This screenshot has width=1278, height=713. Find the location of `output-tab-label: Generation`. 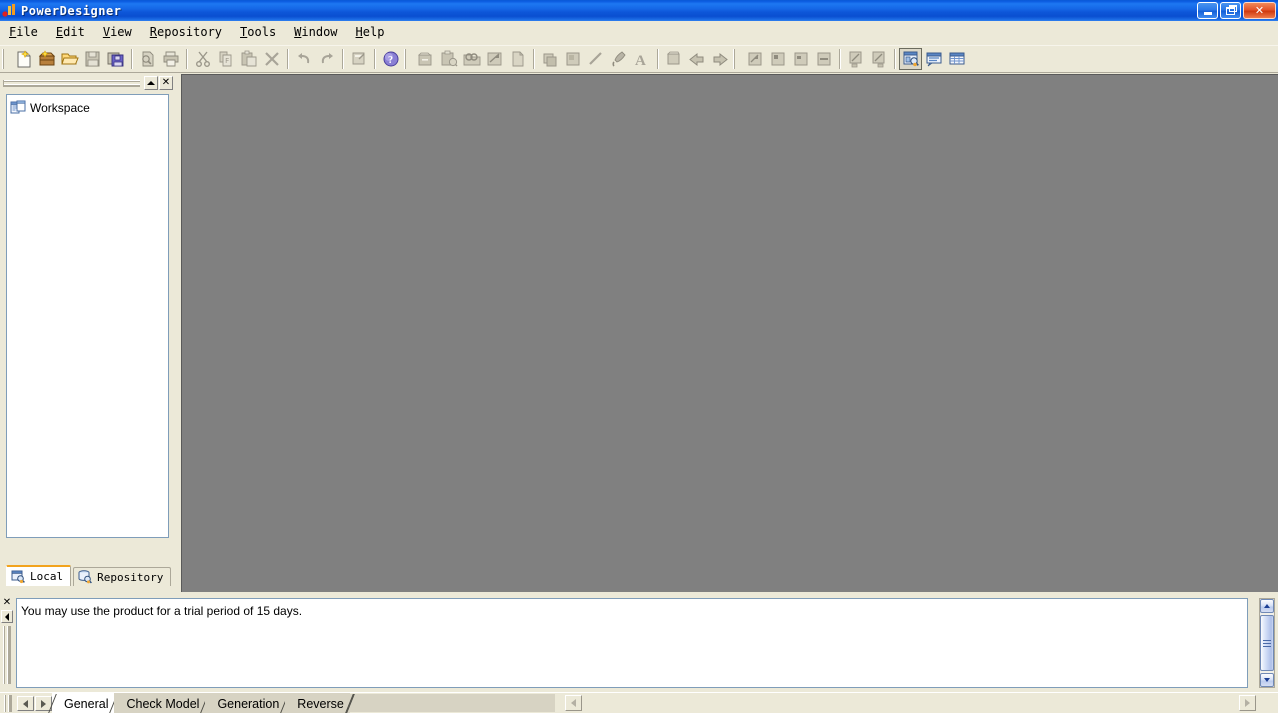

output-tab-label: Generation is located at coordinates (248, 703).